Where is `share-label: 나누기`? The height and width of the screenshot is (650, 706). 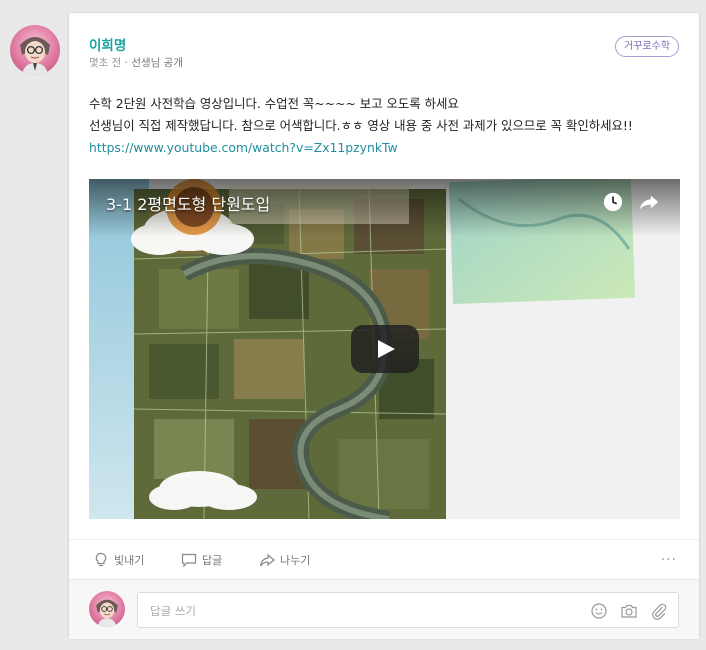
share-label: 나누기 is located at coordinates (295, 560).